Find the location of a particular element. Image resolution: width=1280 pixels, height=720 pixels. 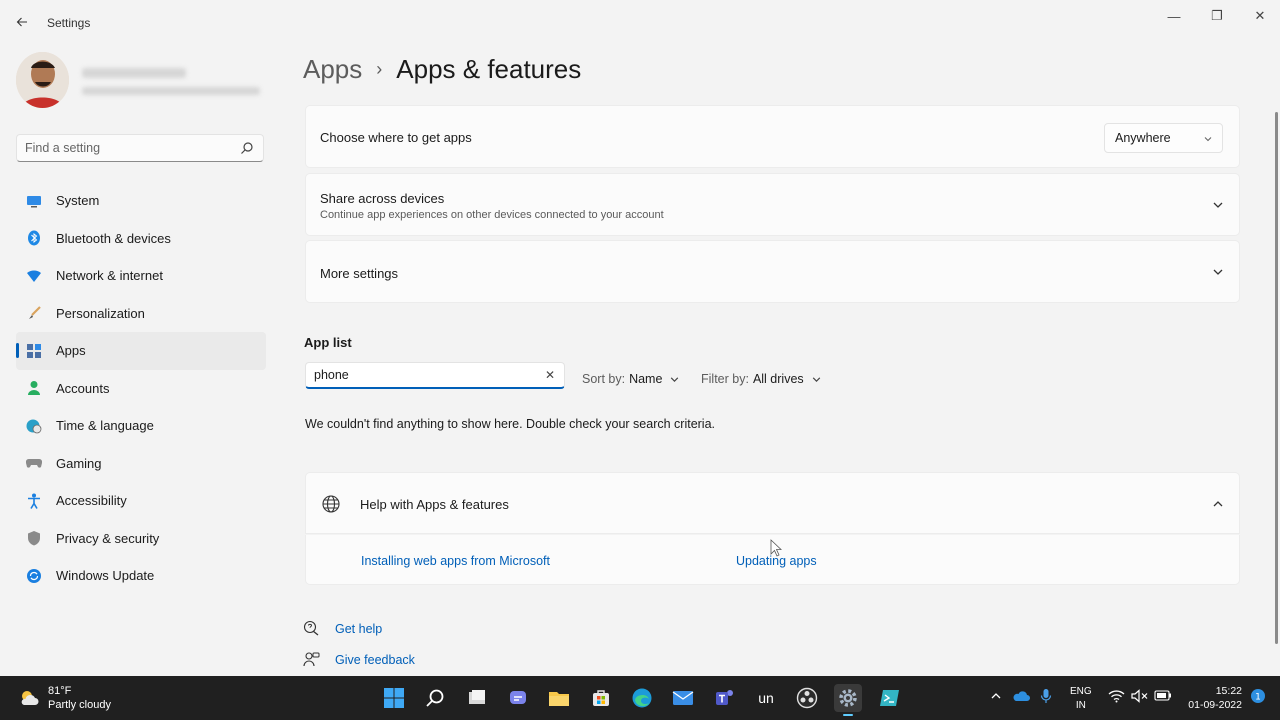

sidebar-item-accounts: Accounts is located at coordinates (141, 389).